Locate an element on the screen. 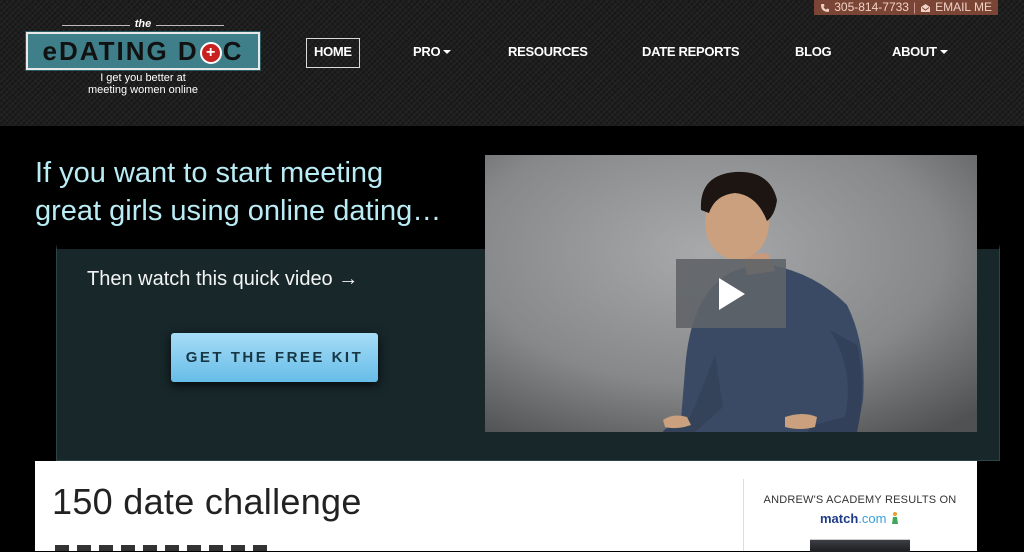 The width and height of the screenshot is (1024, 552). play-button is located at coordinates (731, 293).